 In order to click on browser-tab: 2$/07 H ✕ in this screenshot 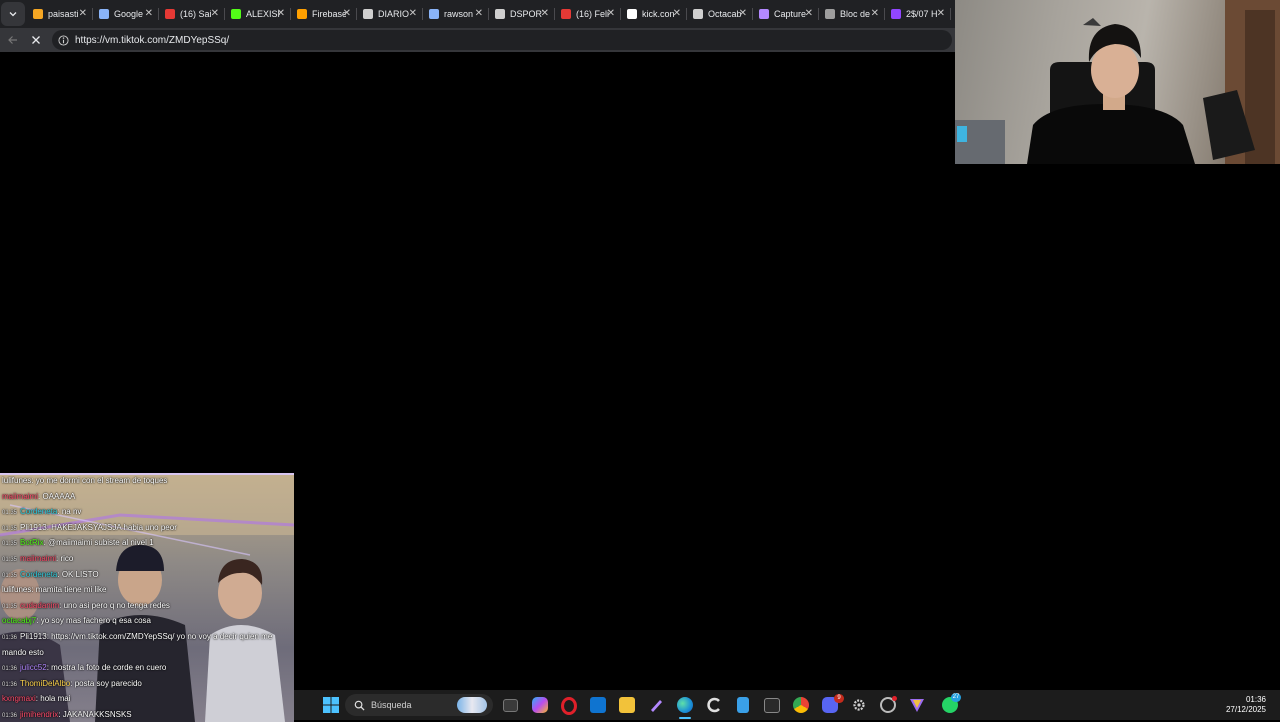, I will do `click(918, 14)`.